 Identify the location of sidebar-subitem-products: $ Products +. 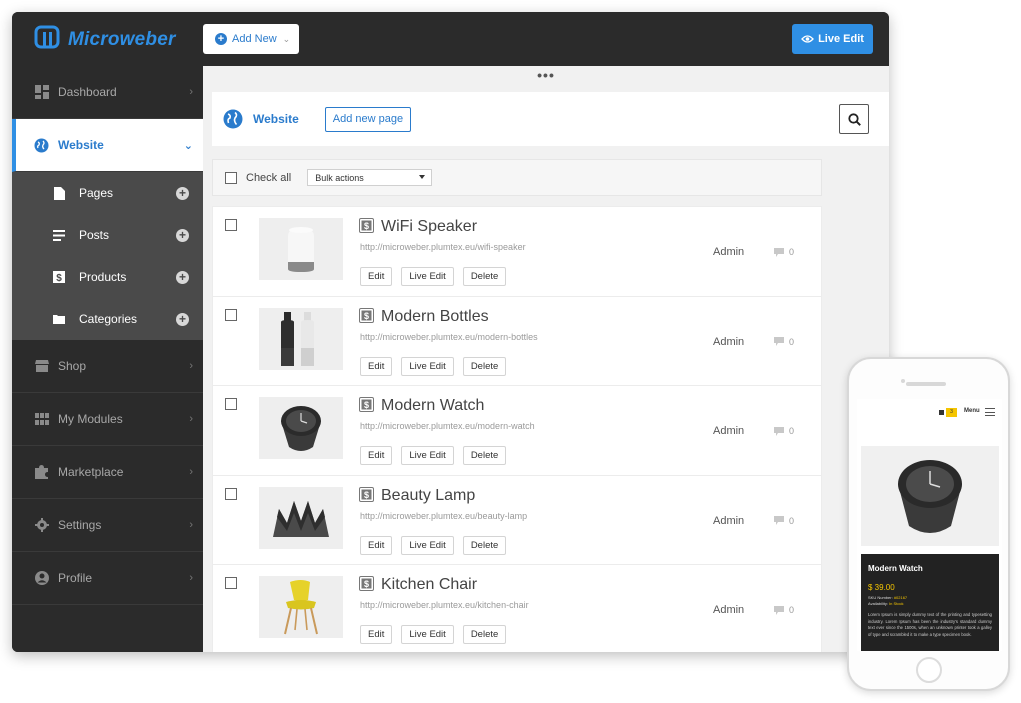
(107, 277).